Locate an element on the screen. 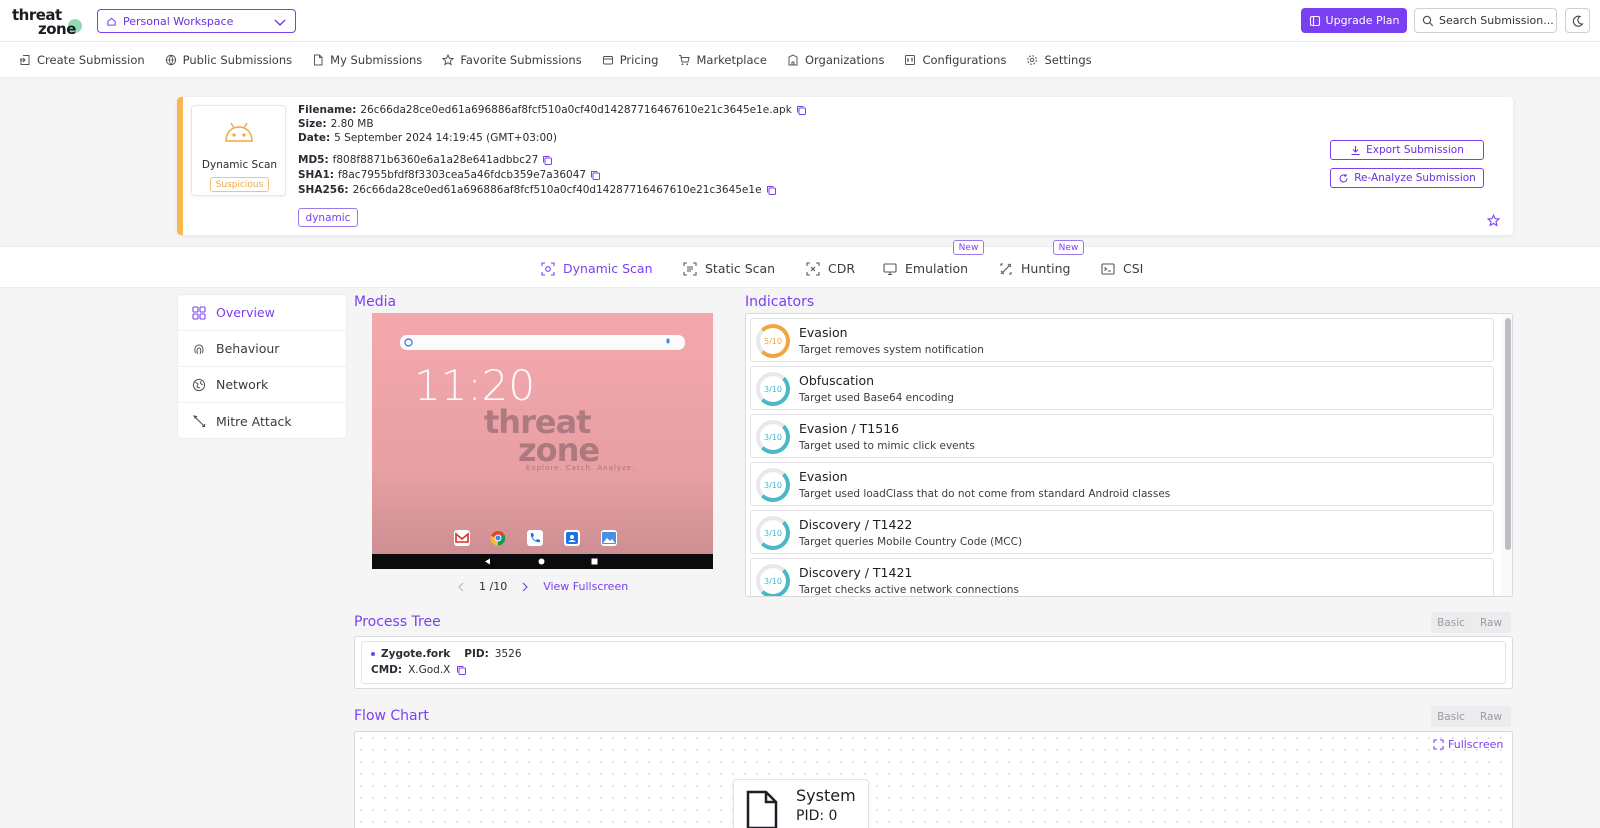 Image resolution: width=1600 pixels, height=828 pixels. nav-label: Pricing is located at coordinates (639, 59).